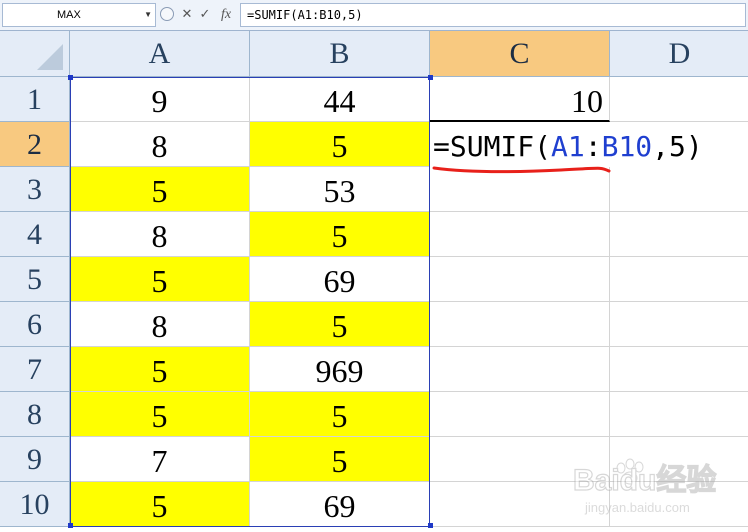 Image resolution: width=748 pixels, height=532 pixels. Describe the element at coordinates (637, 507) in the screenshot. I see `watermark-url: jingyan.baidu.com` at that location.